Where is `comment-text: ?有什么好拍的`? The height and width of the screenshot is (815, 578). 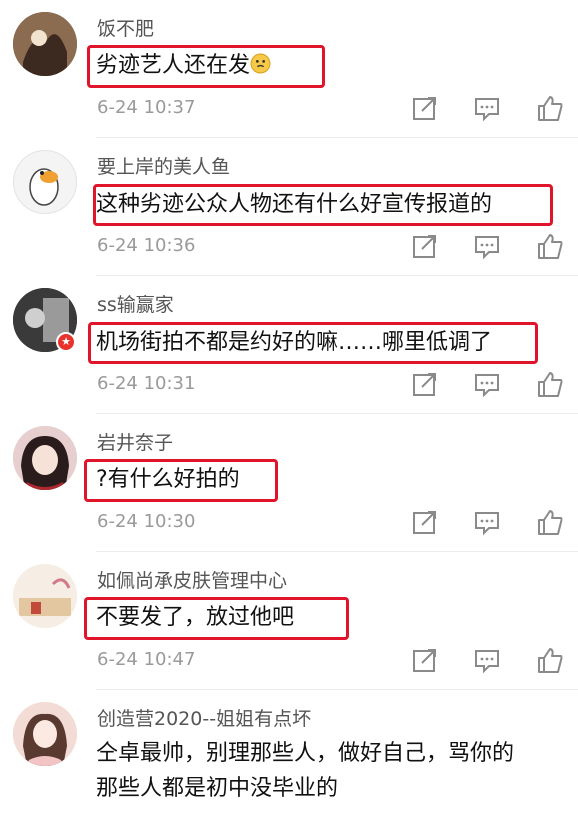
comment-text: ?有什么好拍的 is located at coordinates (168, 479).